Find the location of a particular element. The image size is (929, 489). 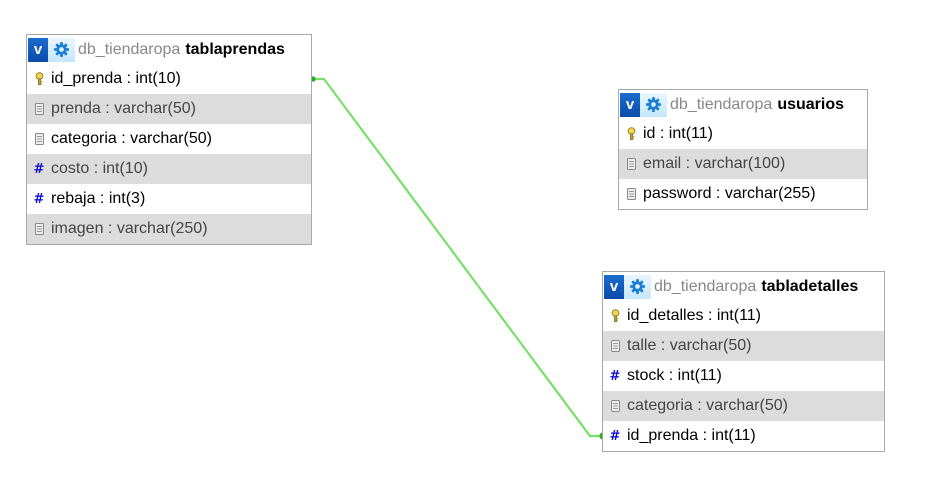

column-row: id : int(11) is located at coordinates (743, 134).